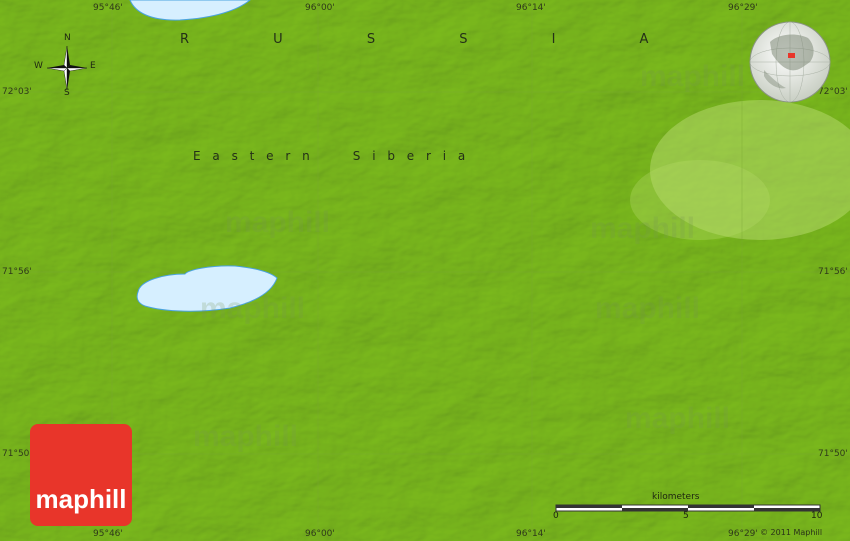 The image size is (850, 541). What do you see at coordinates (108, 8) in the screenshot?
I see `longitude-label-top: 95°46'` at bounding box center [108, 8].